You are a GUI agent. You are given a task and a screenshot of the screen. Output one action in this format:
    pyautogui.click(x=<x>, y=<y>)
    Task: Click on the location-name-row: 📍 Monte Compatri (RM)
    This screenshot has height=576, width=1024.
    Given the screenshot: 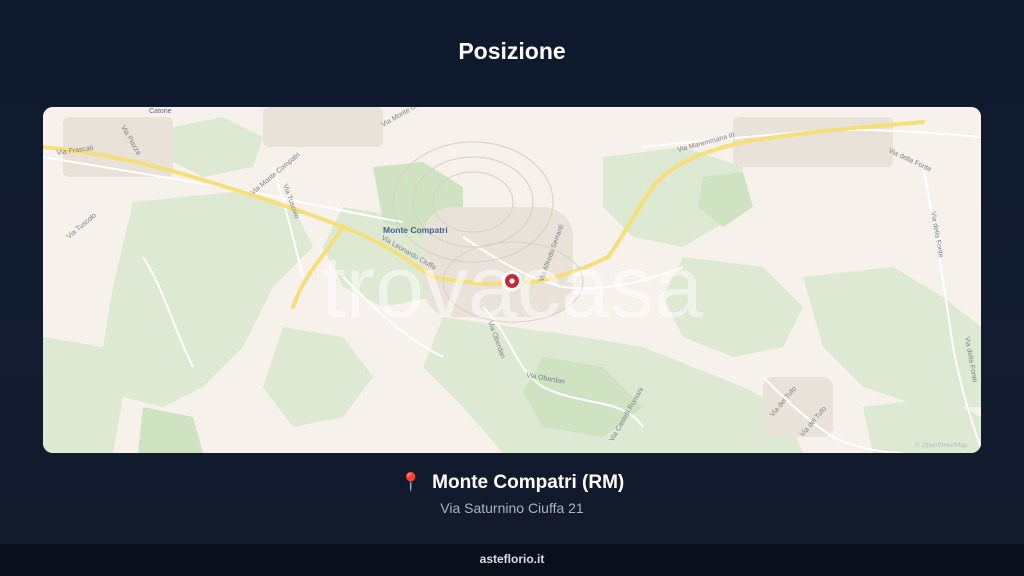 What is the action you would take?
    pyautogui.click(x=512, y=483)
    